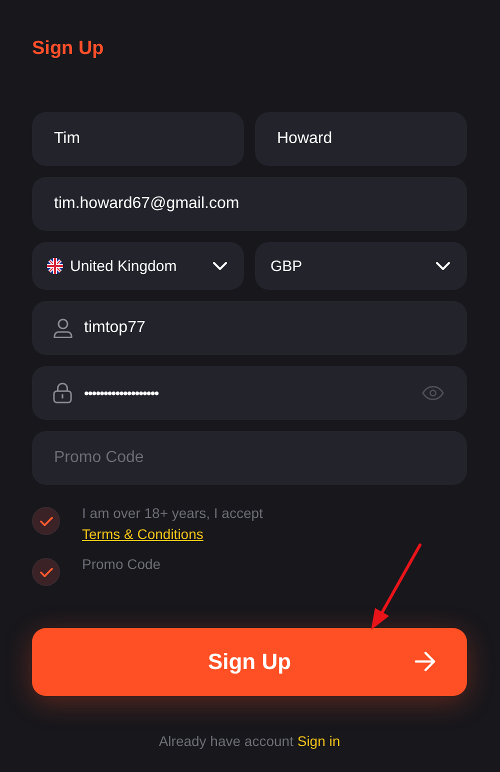  I want to click on input-field: Howard, so click(361, 139).